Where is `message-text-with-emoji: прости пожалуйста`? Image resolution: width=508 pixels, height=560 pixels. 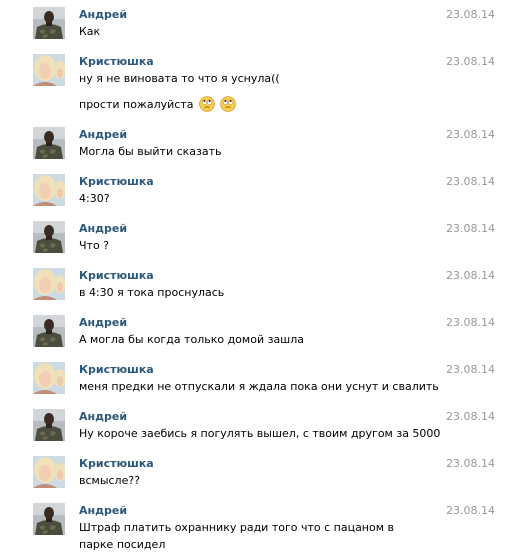
message-text-with-emoji: прости пожалуйста is located at coordinates (246, 106).